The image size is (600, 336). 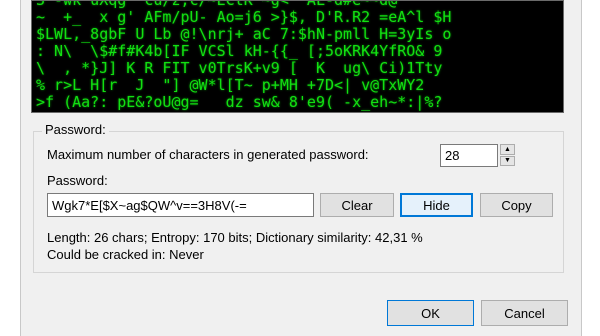 I want to click on max-chars-input: 28, so click(x=469, y=155).